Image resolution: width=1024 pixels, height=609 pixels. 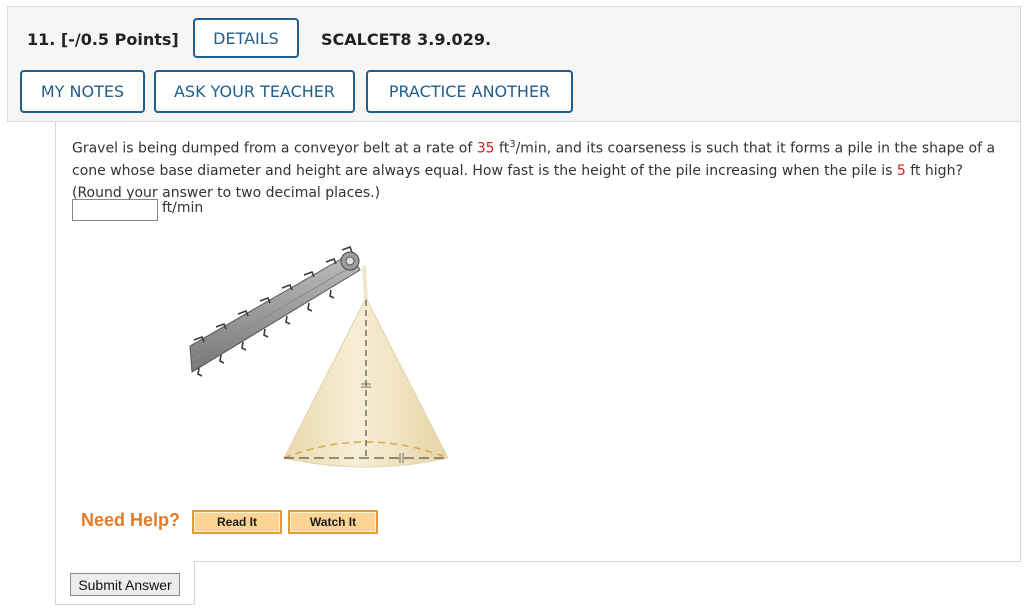 What do you see at coordinates (365, 283) in the screenshot?
I see `gravel-stream` at bounding box center [365, 283].